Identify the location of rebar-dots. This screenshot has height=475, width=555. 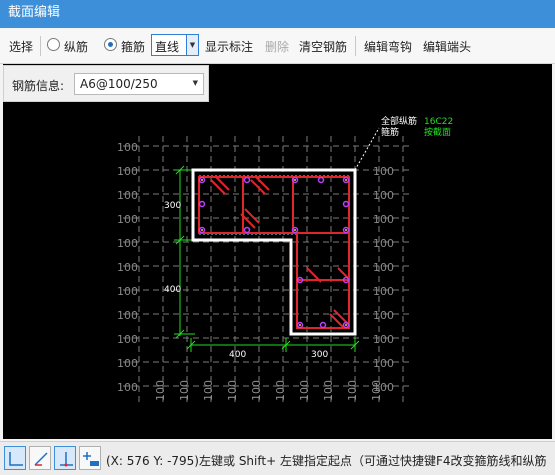
(274, 252).